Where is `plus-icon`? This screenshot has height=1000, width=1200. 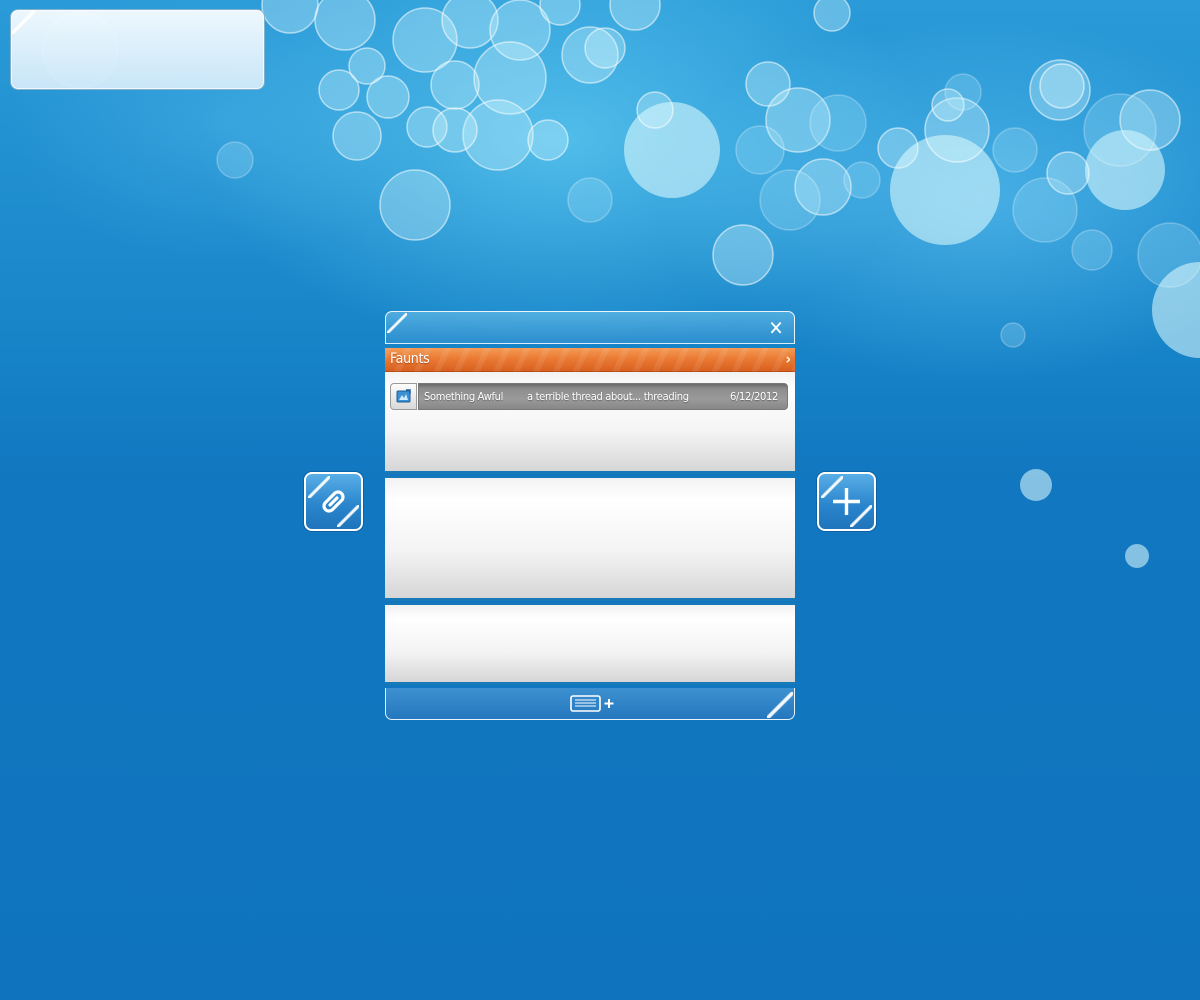 plus-icon is located at coordinates (846, 501).